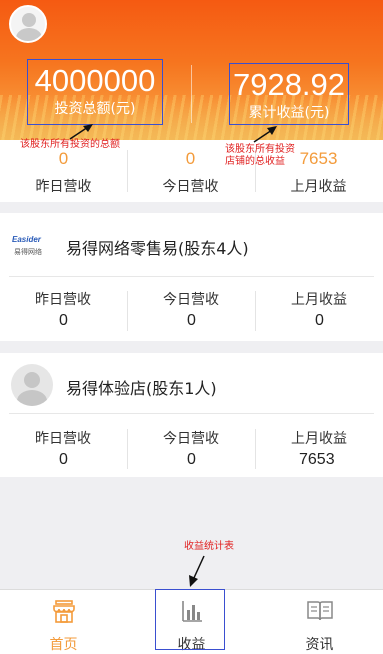  I want to click on summary-yesterday-label: 昨日营收, so click(63, 187).